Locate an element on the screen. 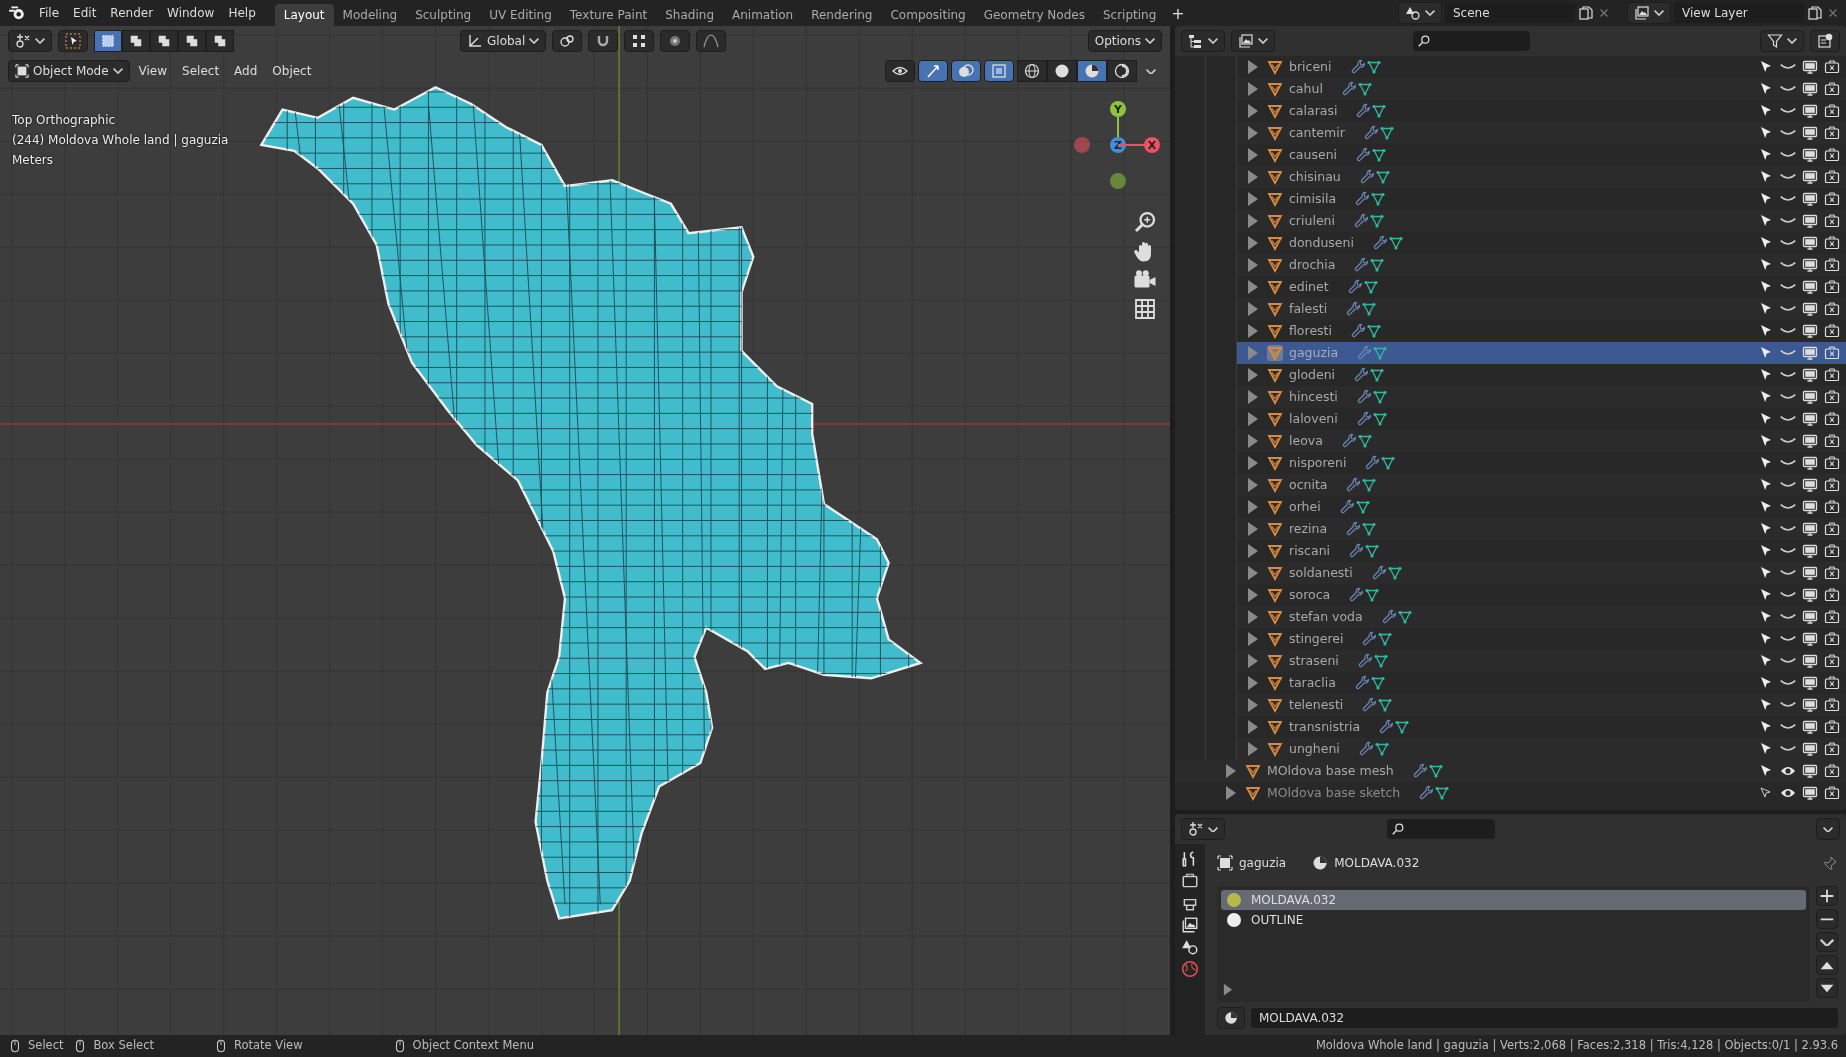  outliner-row: glodeni is located at coordinates (1541, 375).